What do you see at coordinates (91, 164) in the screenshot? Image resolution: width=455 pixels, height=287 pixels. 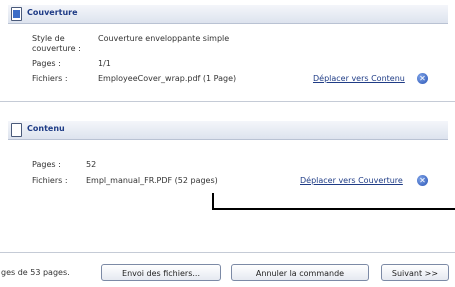 I see `content-pages-value: 52` at bounding box center [91, 164].